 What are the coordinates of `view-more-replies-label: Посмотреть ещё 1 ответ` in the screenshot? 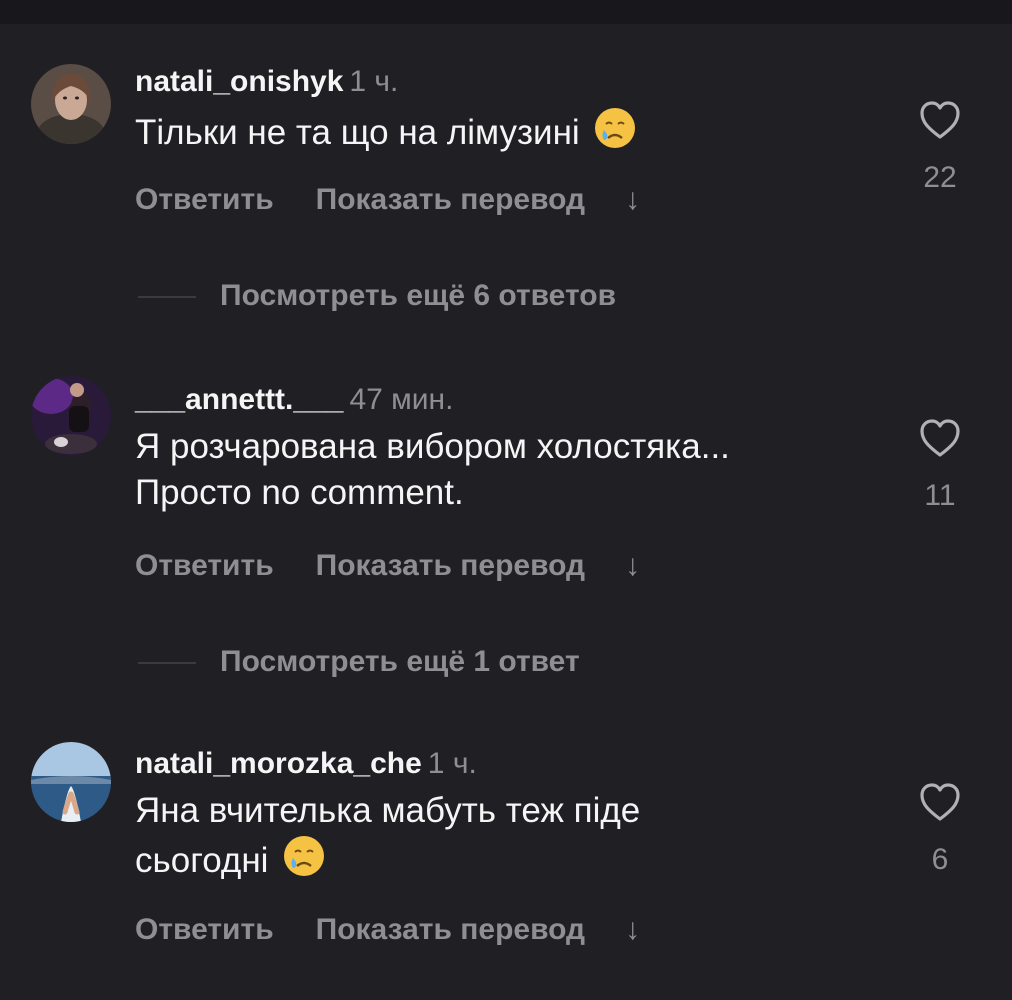 It's located at (400, 661).